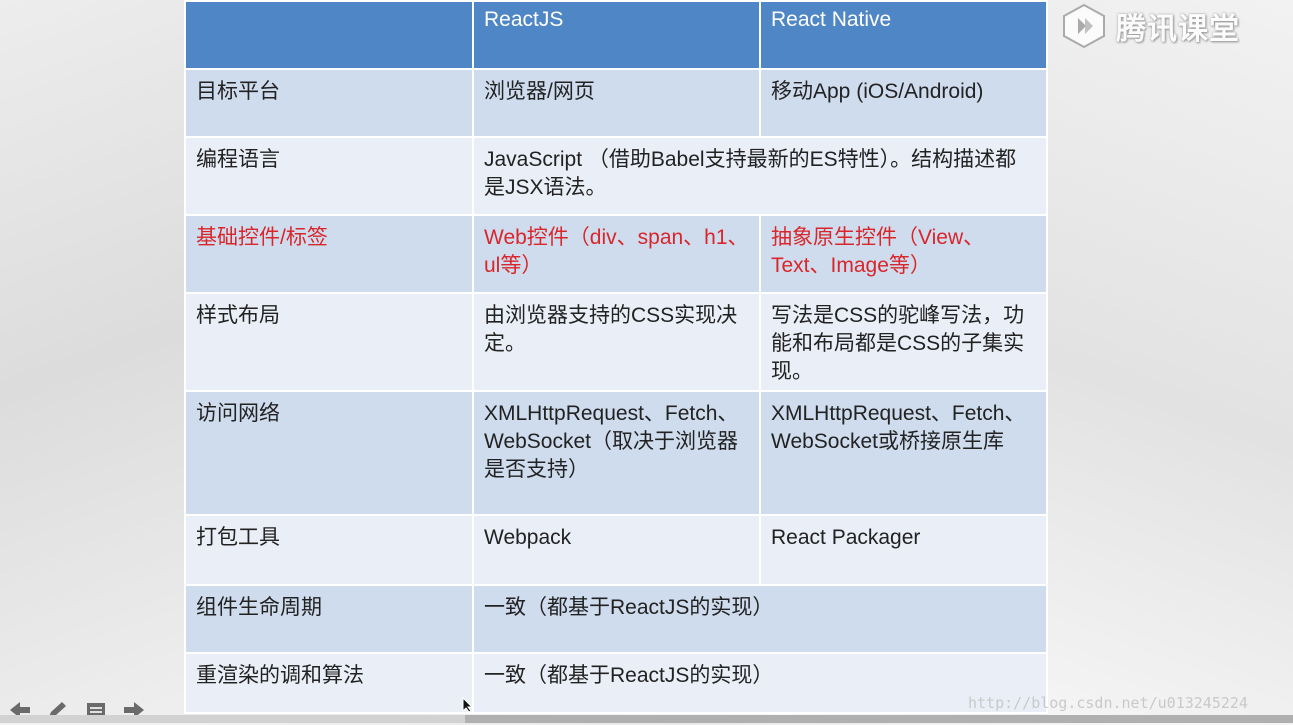 This screenshot has width=1293, height=725. I want to click on header-cell-reactjs: ReactJS, so click(616, 35).